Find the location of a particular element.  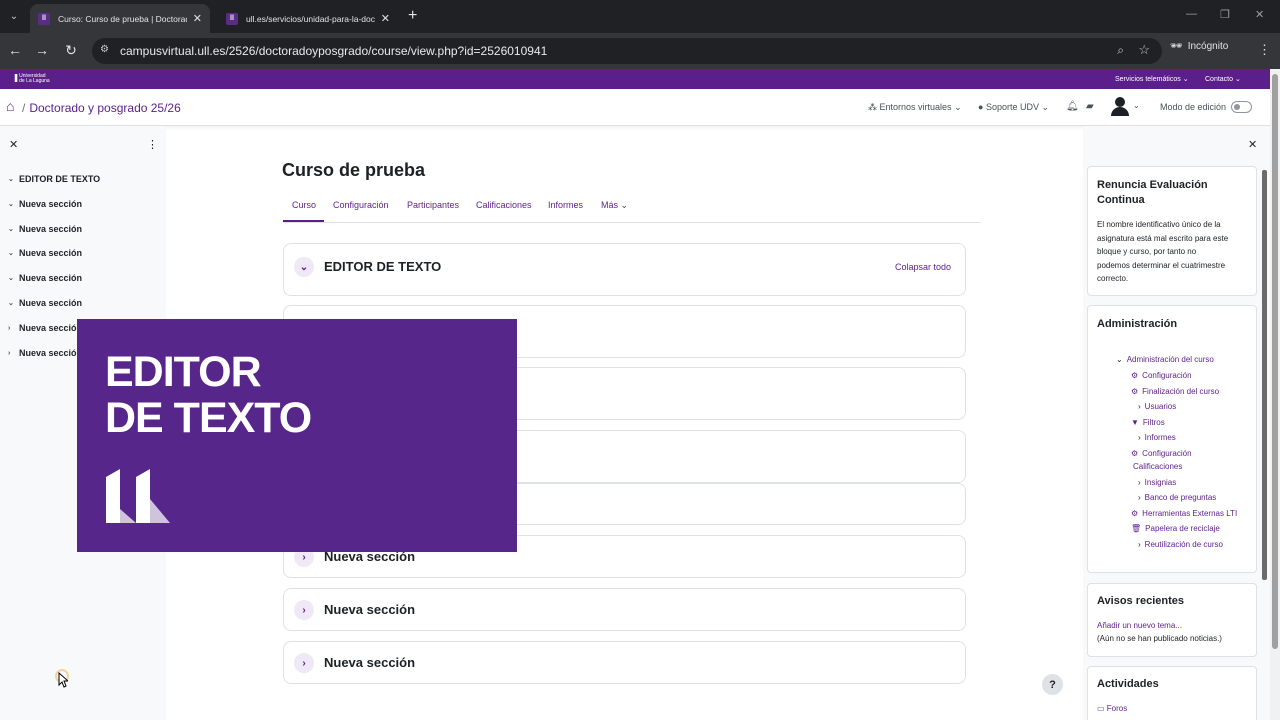

notifications-bell-icon: 🔔︎ is located at coordinates (1072, 106).